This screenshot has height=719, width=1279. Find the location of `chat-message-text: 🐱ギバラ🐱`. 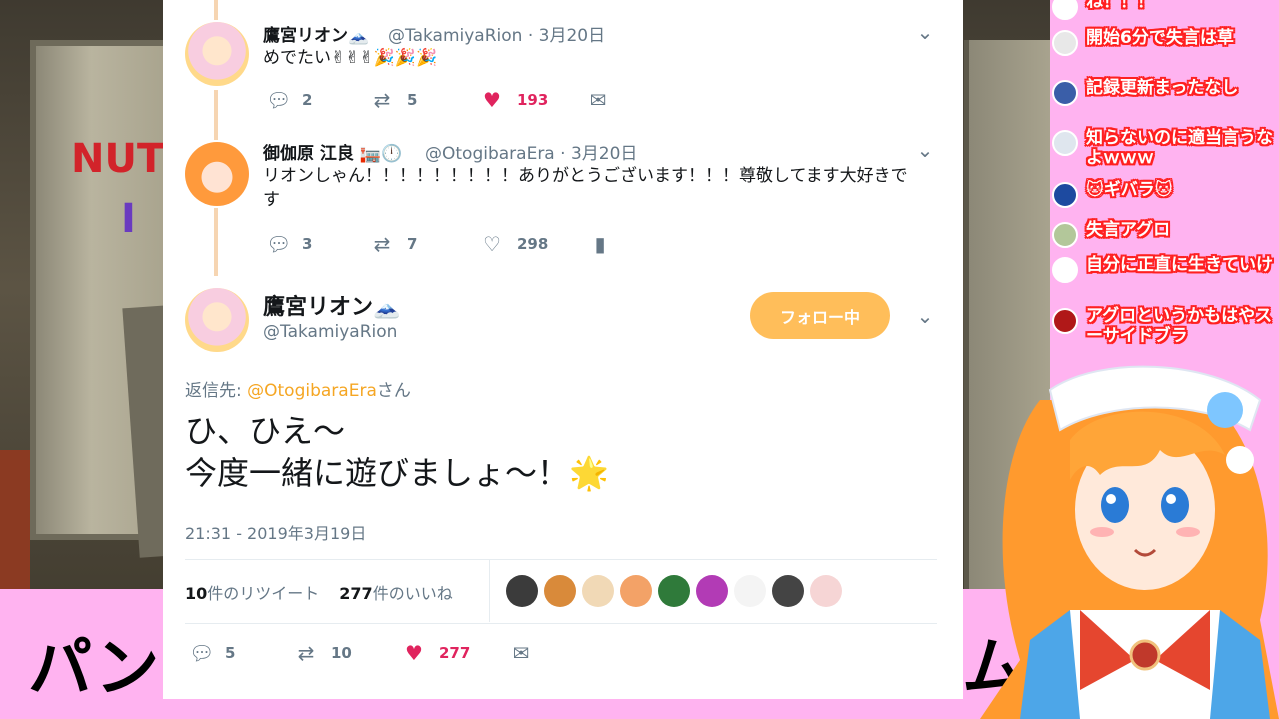

chat-message-text: 🐱ギバラ🐱 is located at coordinates (1129, 190).